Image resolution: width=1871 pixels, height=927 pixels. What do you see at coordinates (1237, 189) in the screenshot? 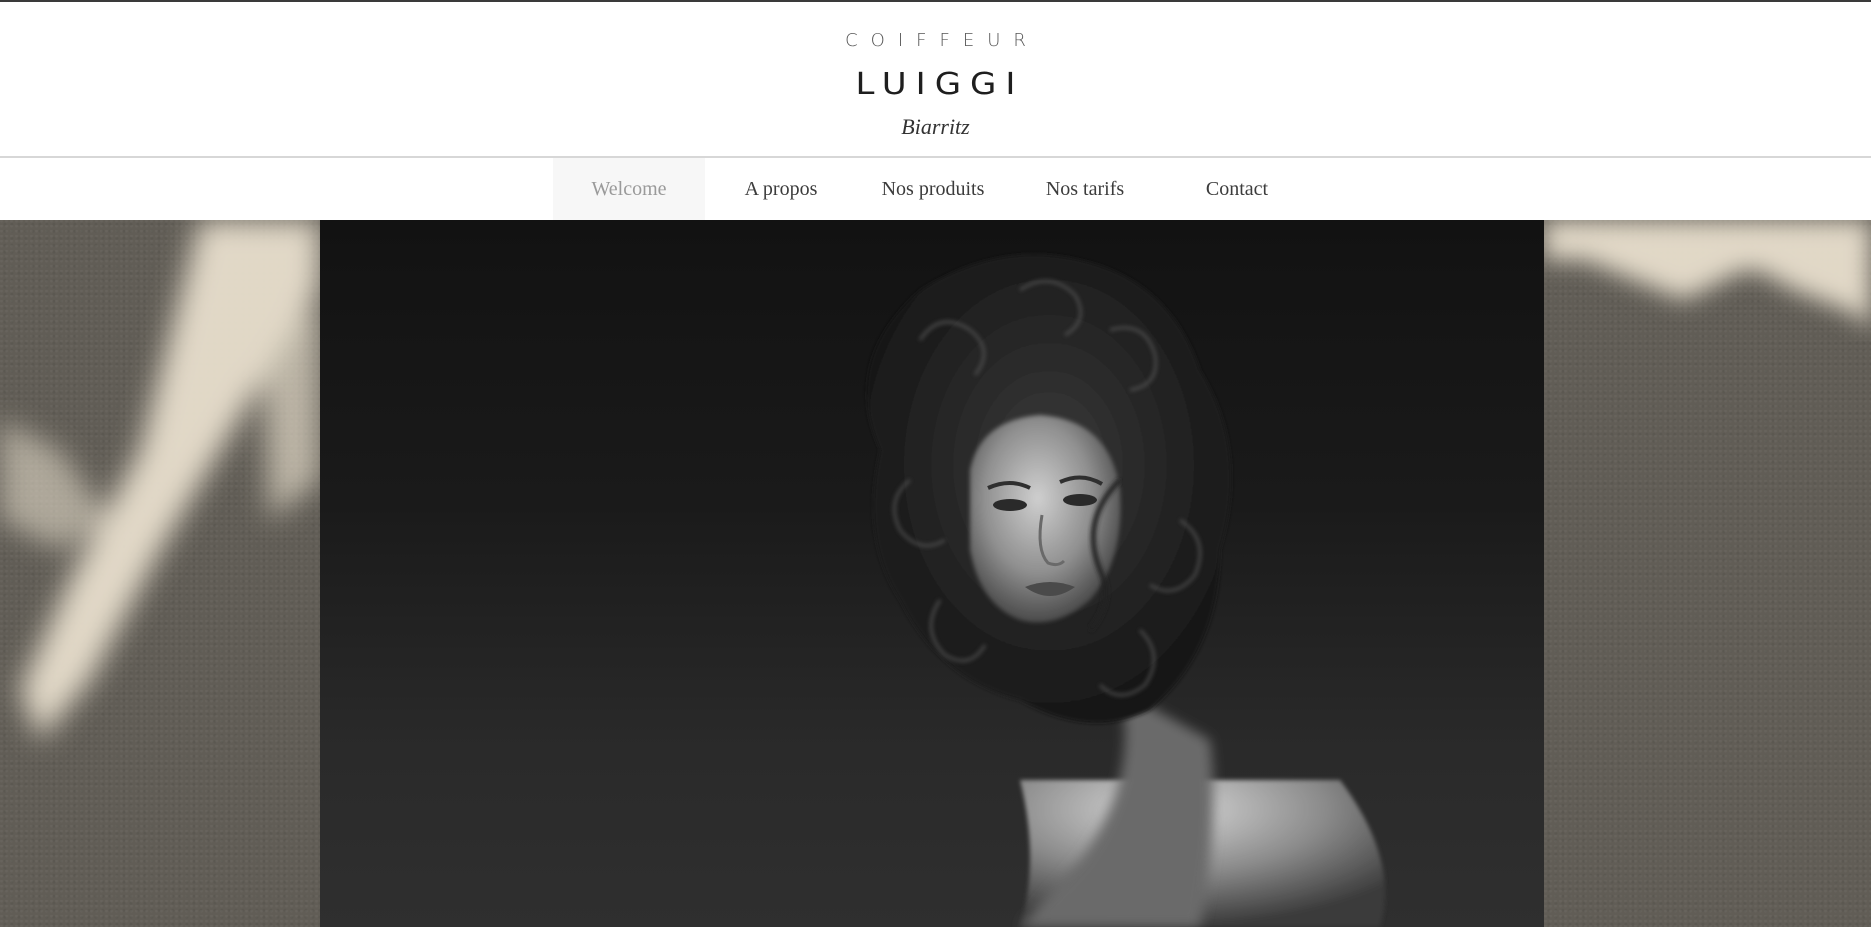
I see `nav-item-contact: Contact` at bounding box center [1237, 189].